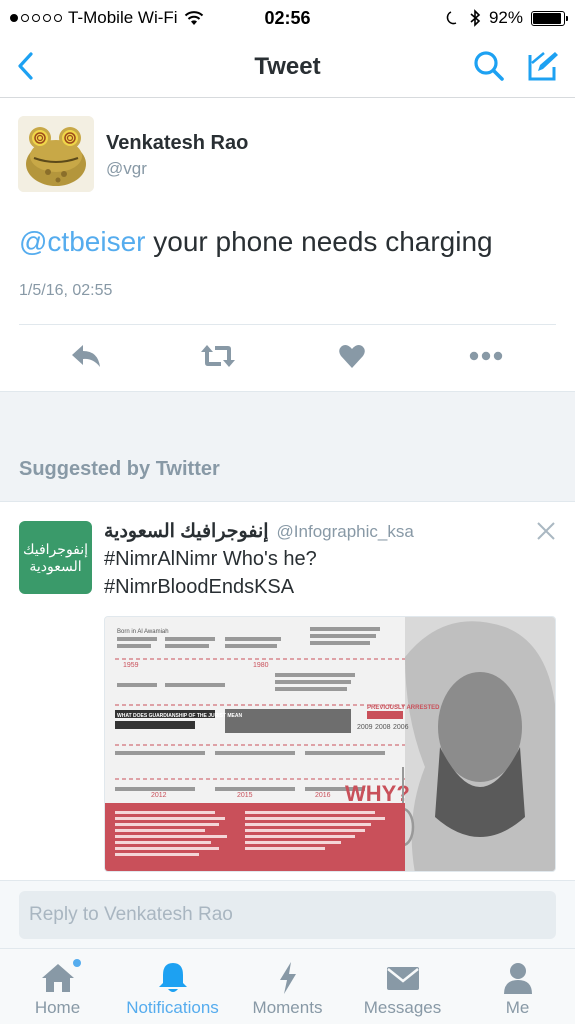 The image size is (575, 1024). What do you see at coordinates (245, 795) in the screenshot?
I see `infographic-label-2015: 2015` at bounding box center [245, 795].